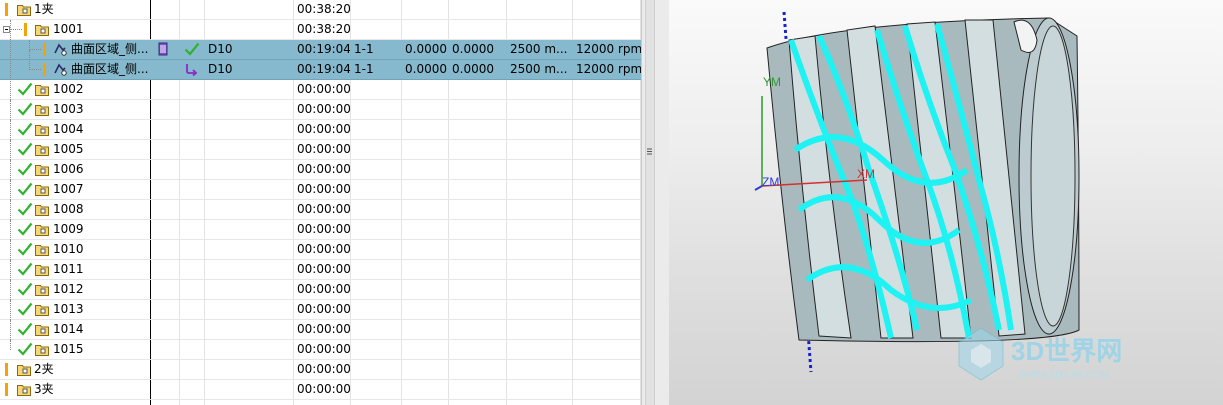 Image resolution: width=1223 pixels, height=405 pixels. I want to click on tree-row-program: 1012 00:00:00, so click(320, 290).